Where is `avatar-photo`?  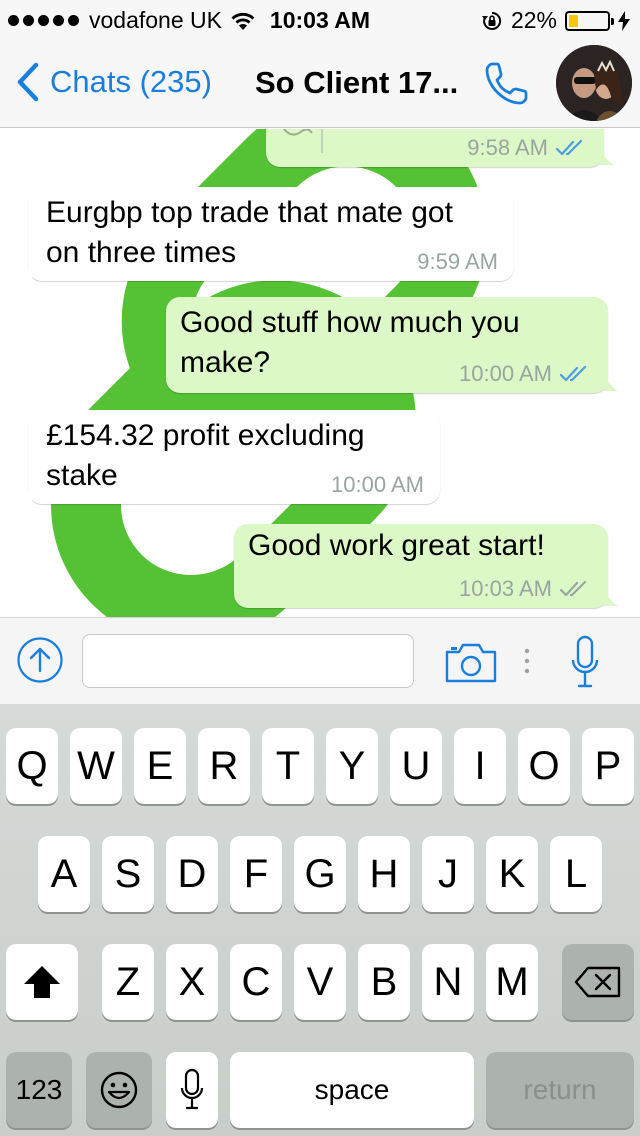 avatar-photo is located at coordinates (594, 83).